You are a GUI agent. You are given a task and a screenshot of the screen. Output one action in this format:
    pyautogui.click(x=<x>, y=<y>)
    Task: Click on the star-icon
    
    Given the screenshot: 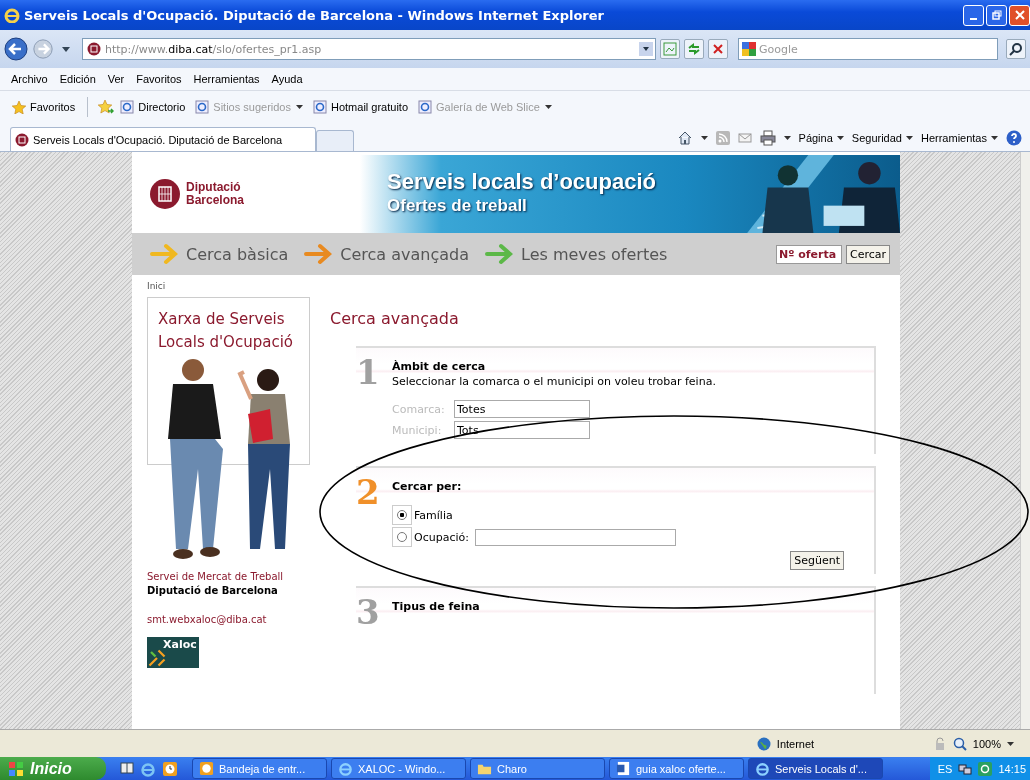 What is the action you would take?
    pyautogui.click(x=19, y=107)
    